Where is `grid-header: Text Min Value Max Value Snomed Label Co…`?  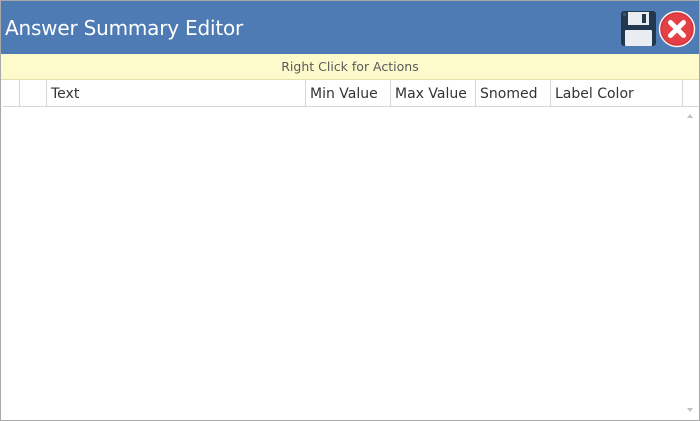
grid-header: Text Min Value Max Value Snomed Label Co… is located at coordinates (351, 93).